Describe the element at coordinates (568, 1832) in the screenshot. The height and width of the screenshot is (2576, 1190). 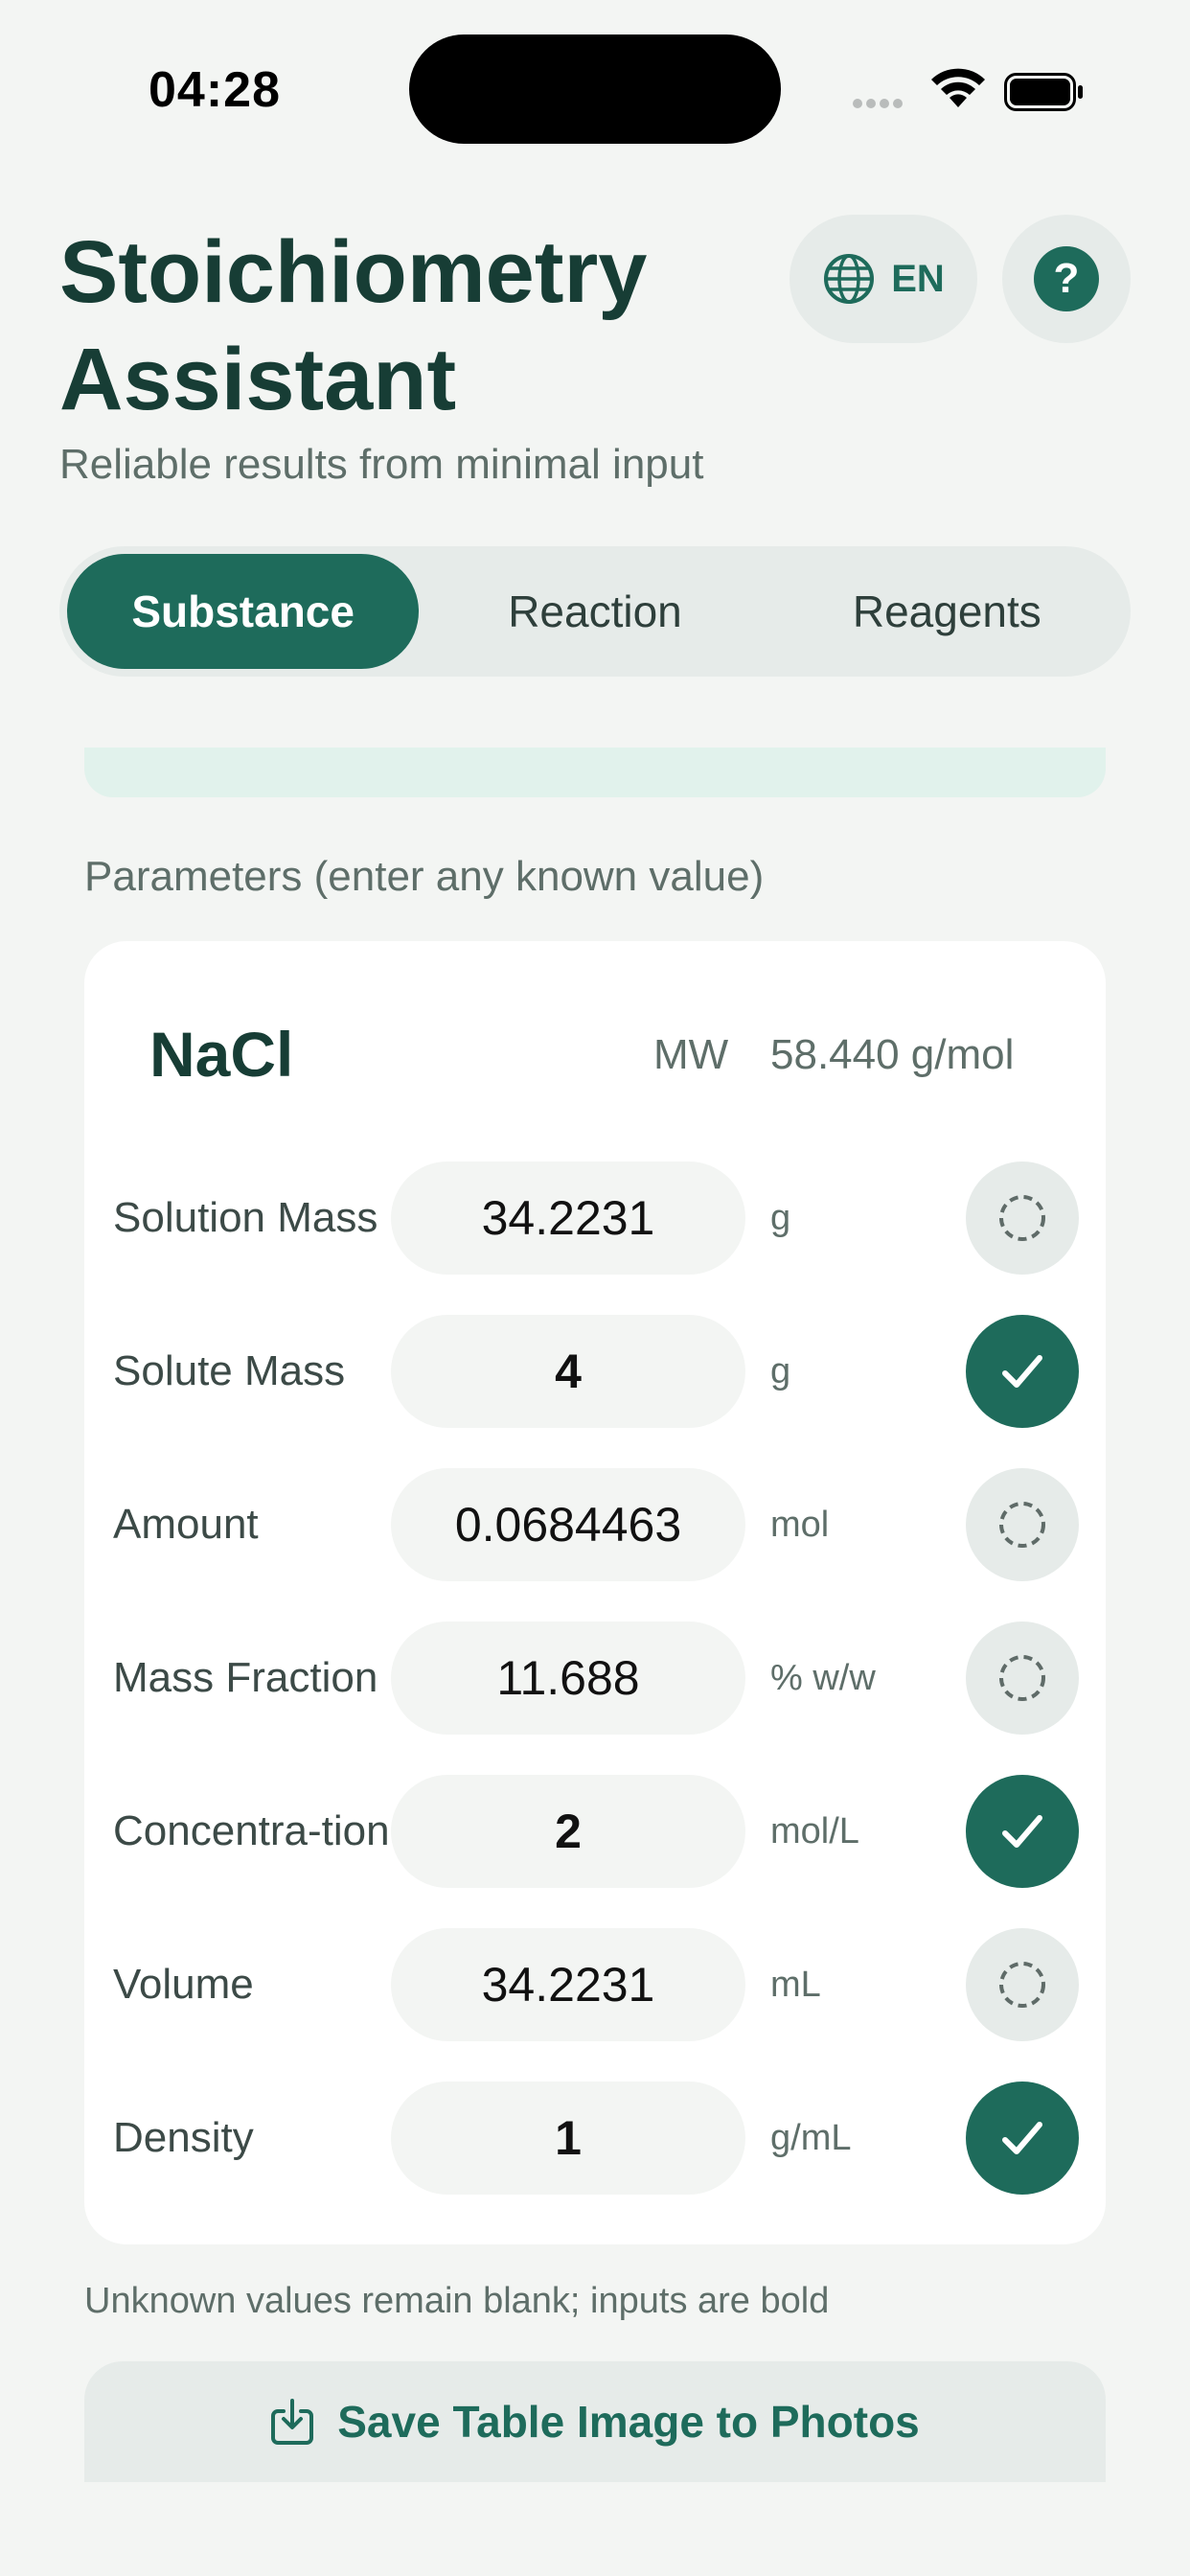
I see `concentration-input: 2` at that location.